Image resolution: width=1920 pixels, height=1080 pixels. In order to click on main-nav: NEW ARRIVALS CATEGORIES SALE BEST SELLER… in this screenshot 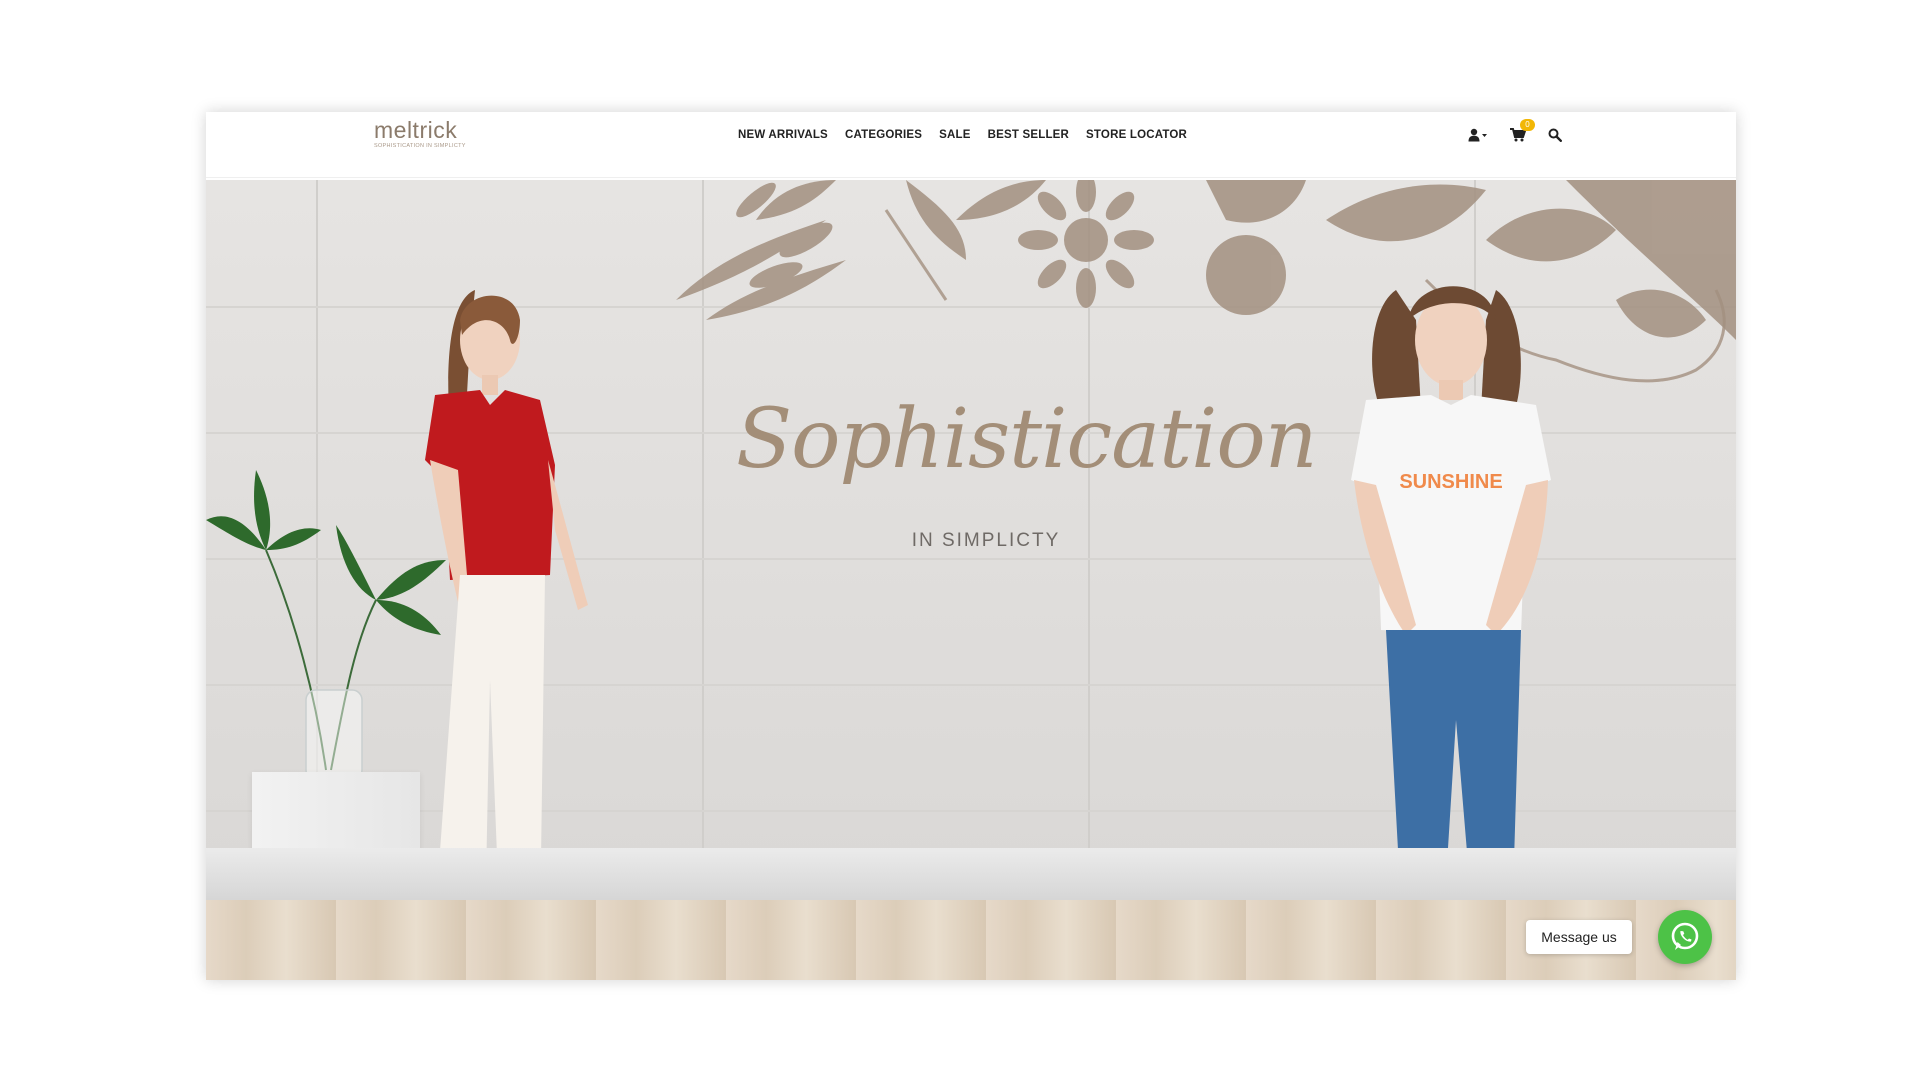, I will do `click(962, 135)`.